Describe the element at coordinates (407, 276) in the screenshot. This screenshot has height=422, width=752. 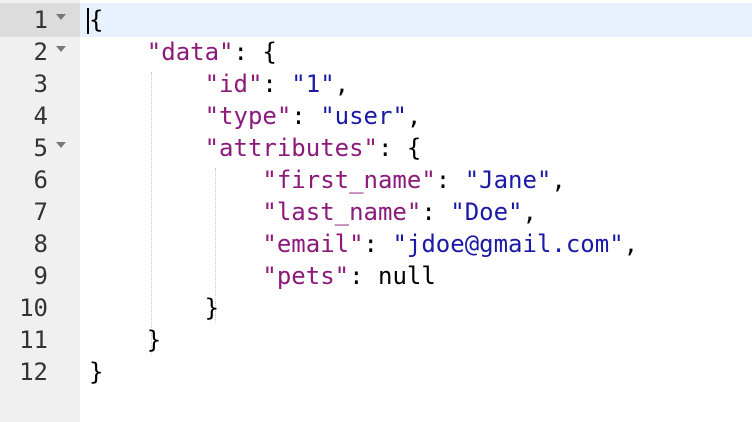
I see `json-literal: null` at that location.